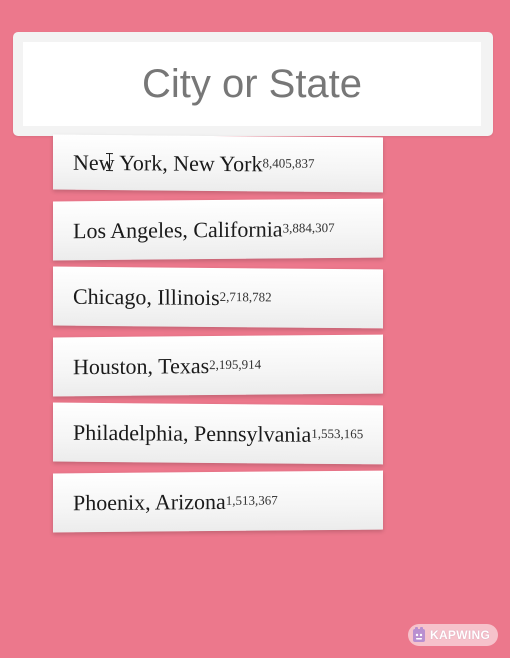 This screenshot has height=658, width=510. Describe the element at coordinates (146, 296) in the screenshot. I see `suggestion-city-name: Chicago, Illinois` at that location.